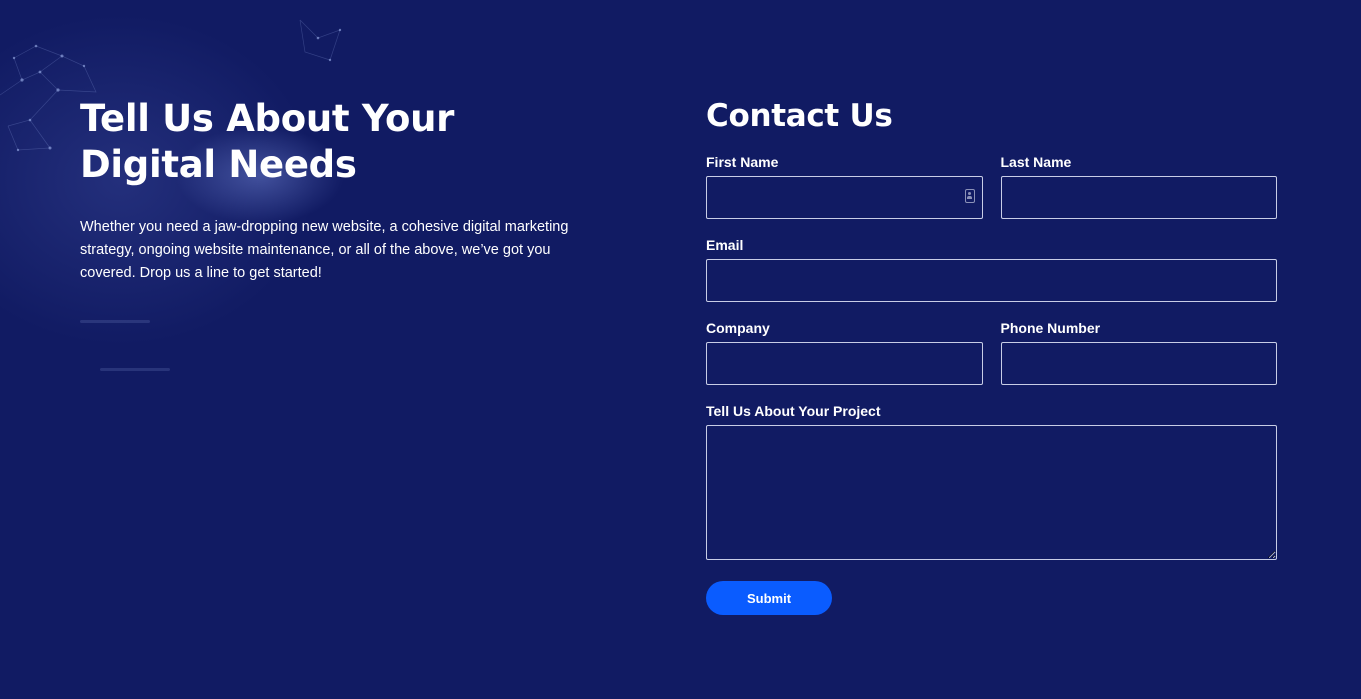 The image size is (1361, 699). Describe the element at coordinates (793, 411) in the screenshot. I see `project-label: Tell Us About Your Project` at that location.